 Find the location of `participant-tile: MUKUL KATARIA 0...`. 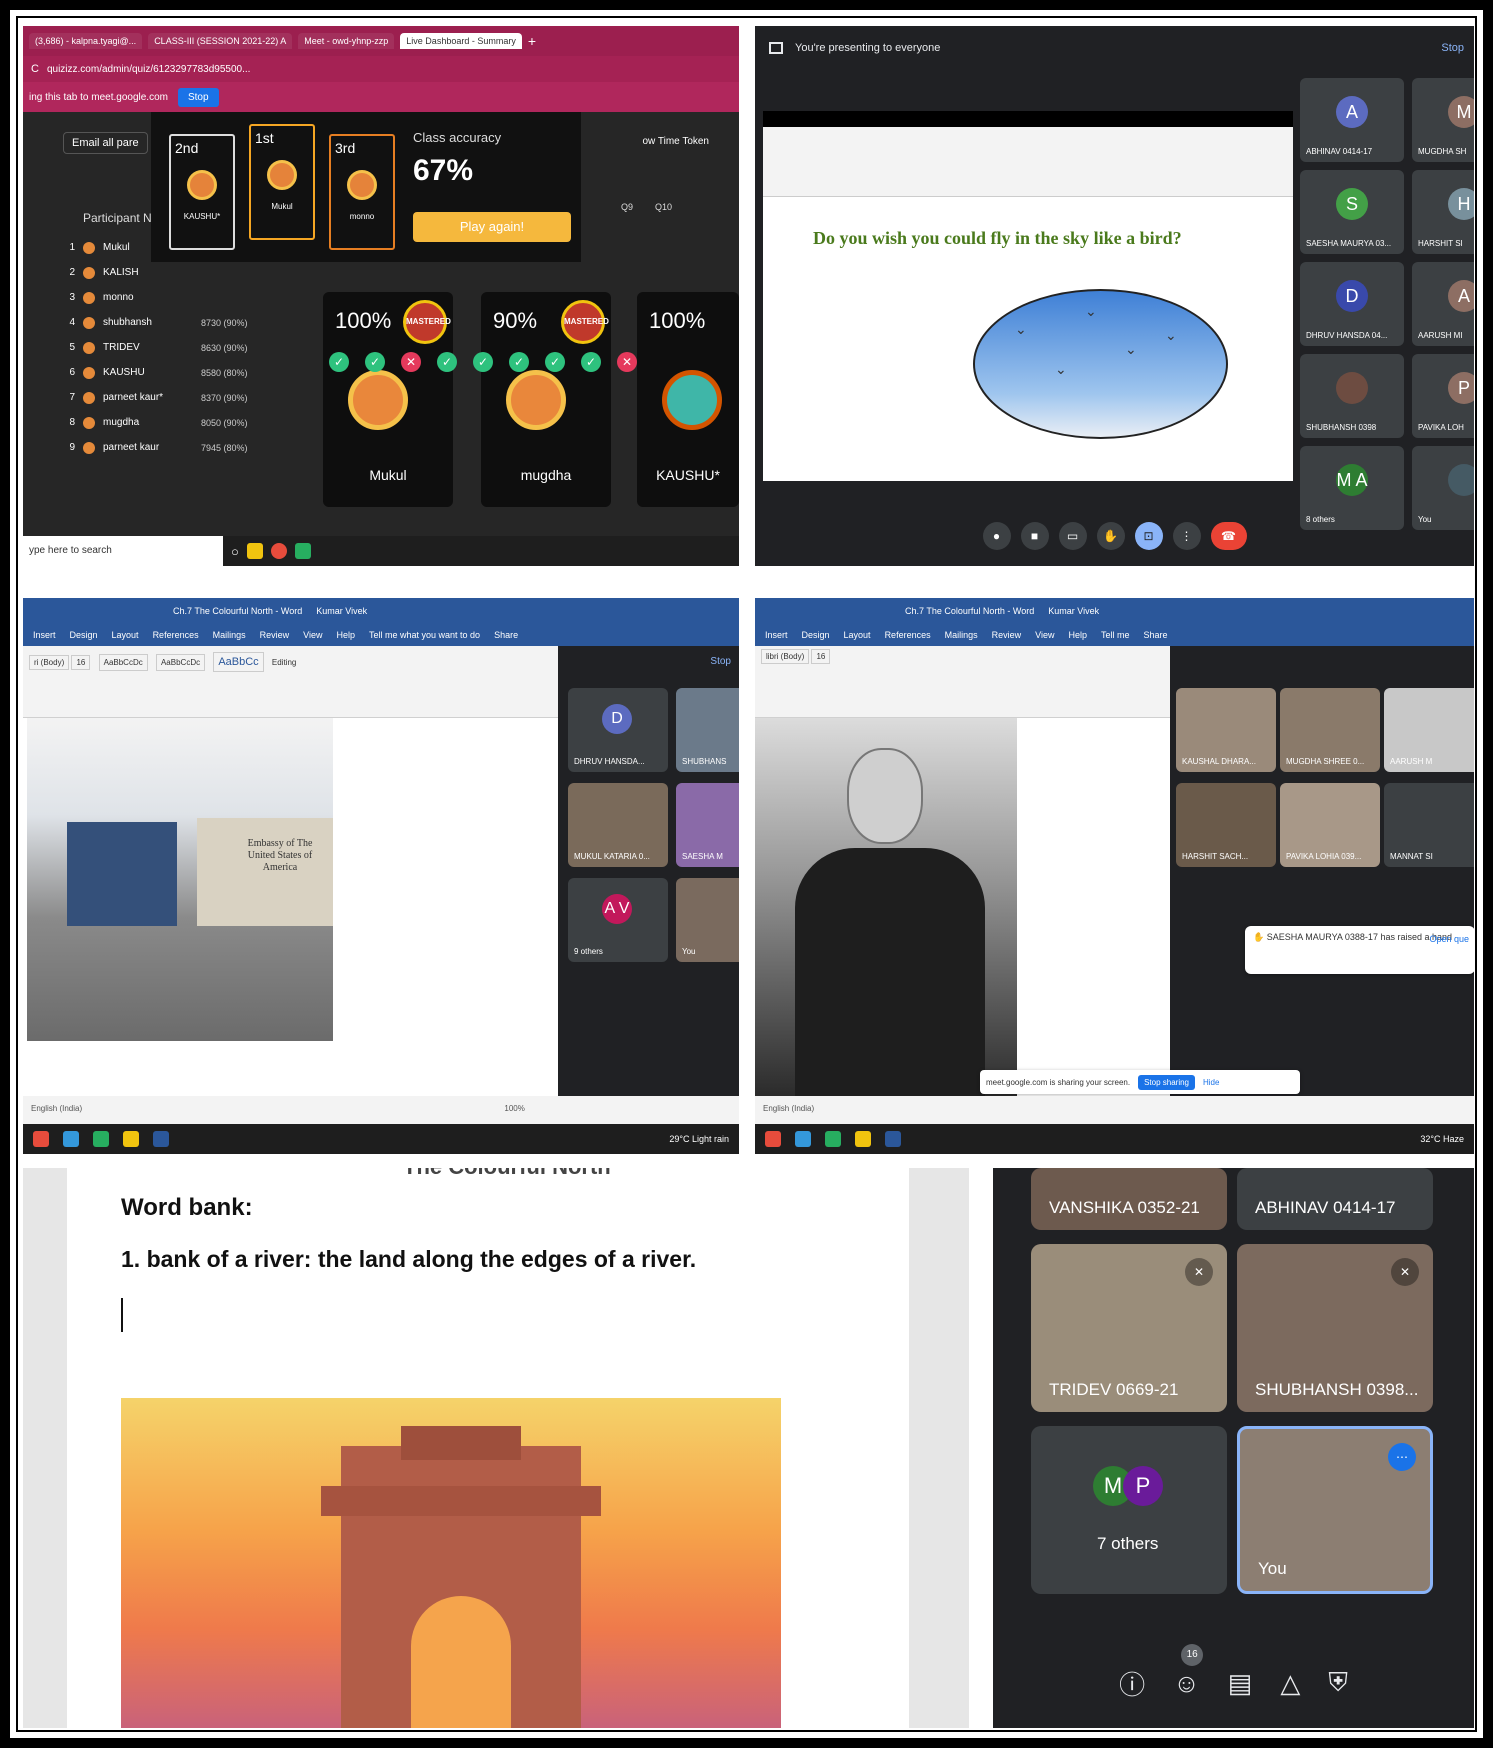

participant-tile: MUKUL KATARIA 0... is located at coordinates (618, 825).